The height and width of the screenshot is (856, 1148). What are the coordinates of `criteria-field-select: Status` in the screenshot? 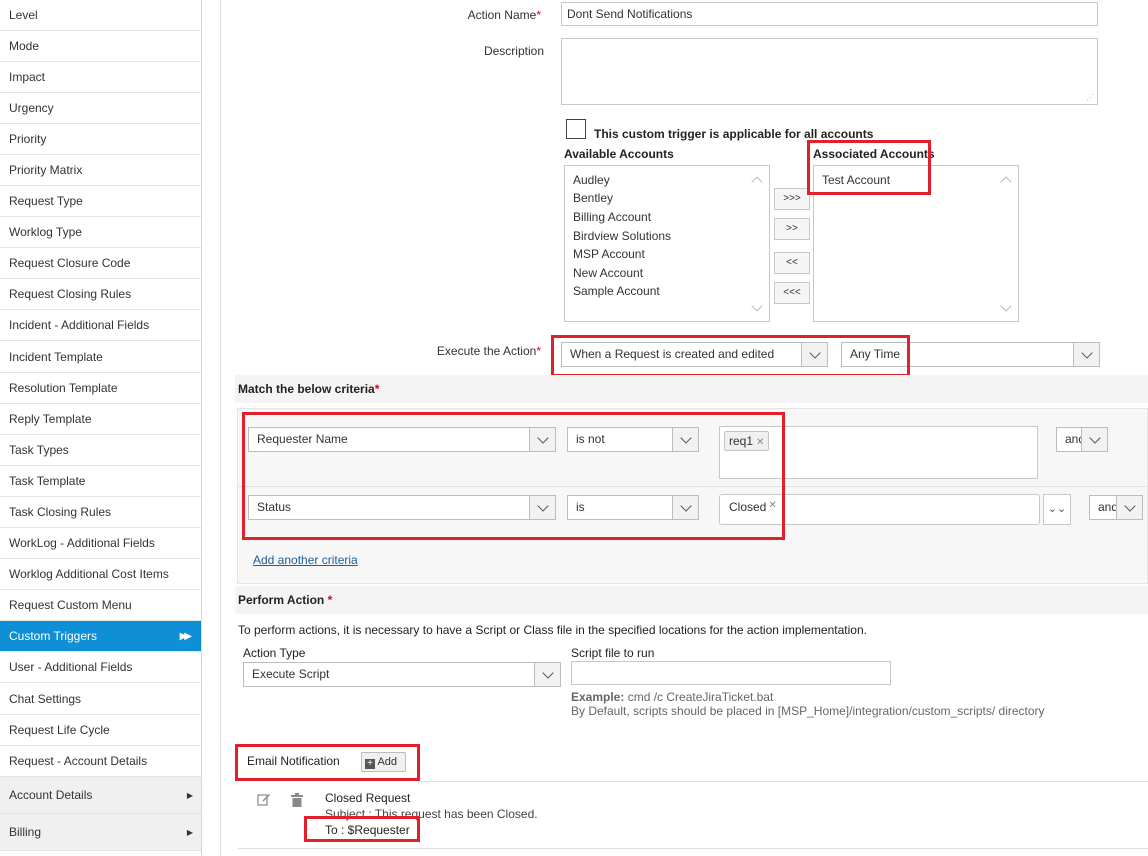 It's located at (402, 507).